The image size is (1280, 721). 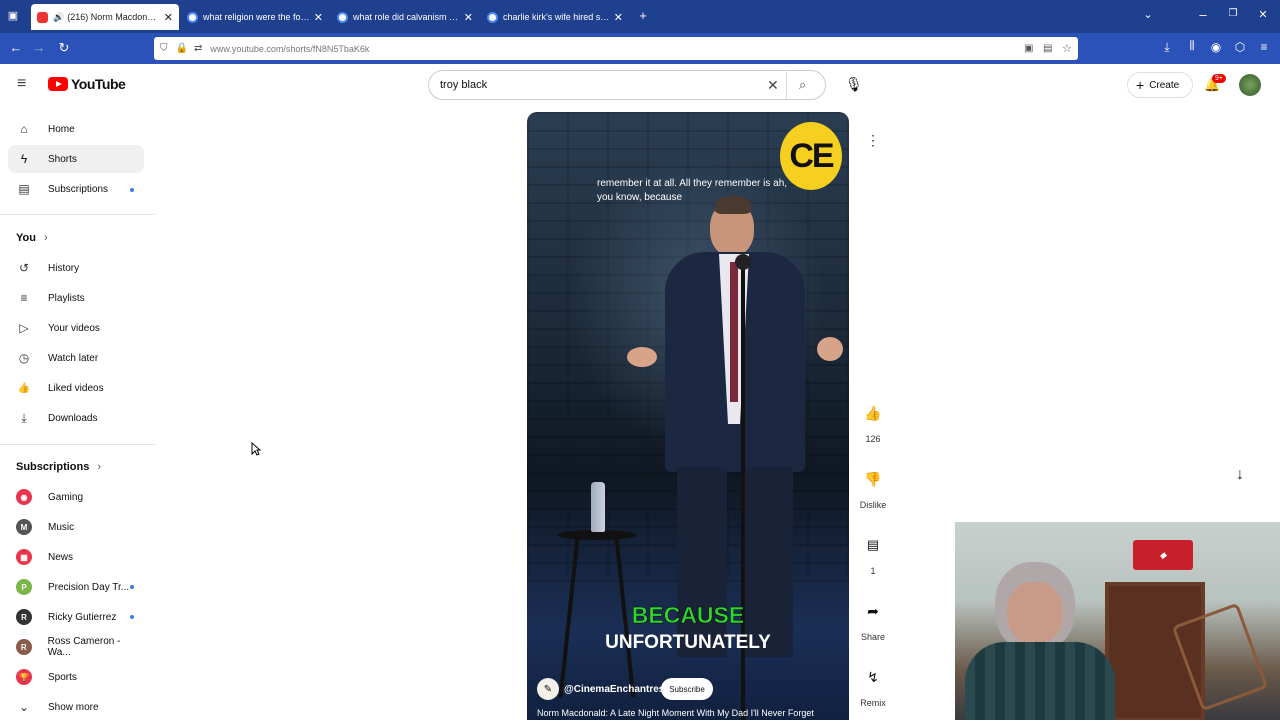 What do you see at coordinates (164, 48) in the screenshot?
I see `shield-icon: ⛉` at bounding box center [164, 48].